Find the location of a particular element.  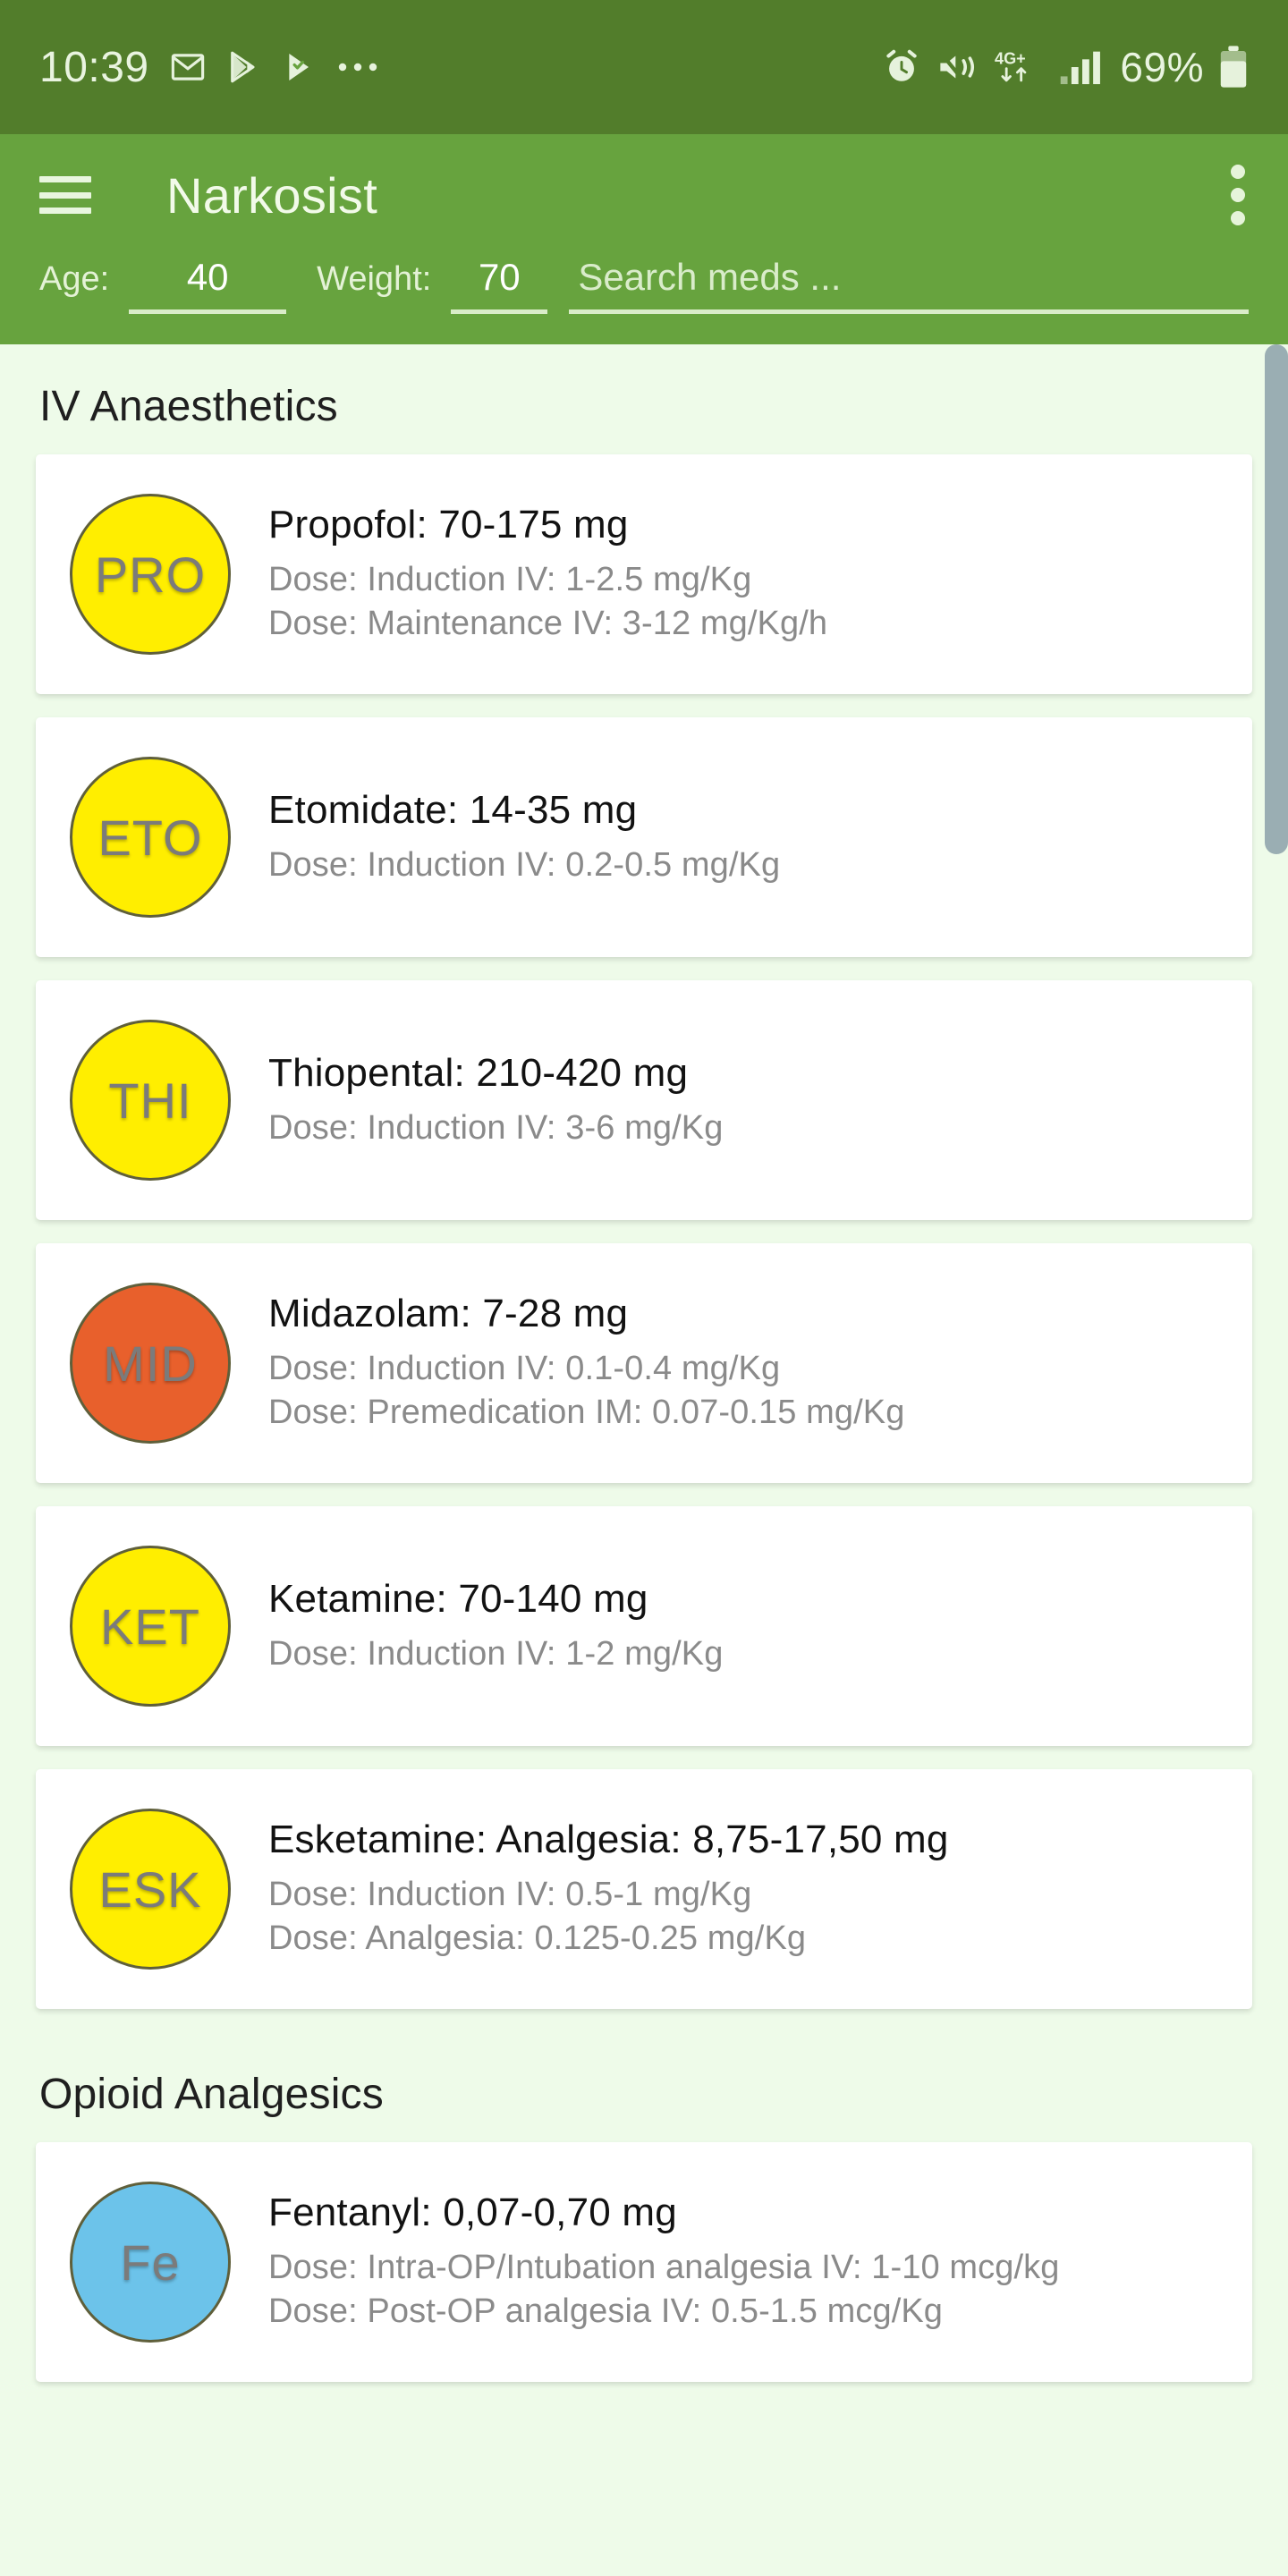

section-title: IV Anaesthetics is located at coordinates (188, 406).